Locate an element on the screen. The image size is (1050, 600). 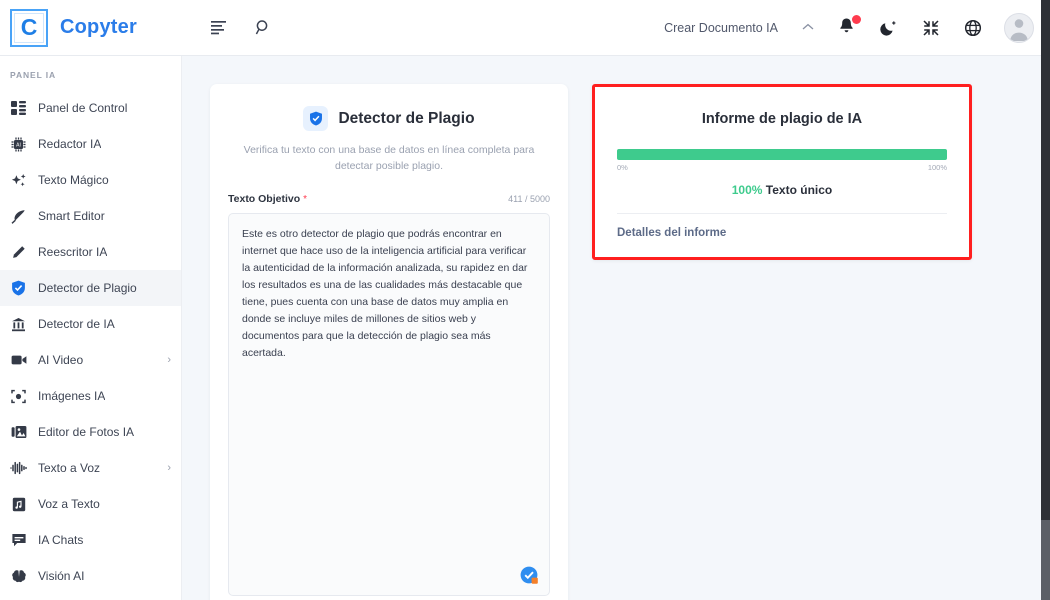
notifications-button is located at coordinates (849, 26).